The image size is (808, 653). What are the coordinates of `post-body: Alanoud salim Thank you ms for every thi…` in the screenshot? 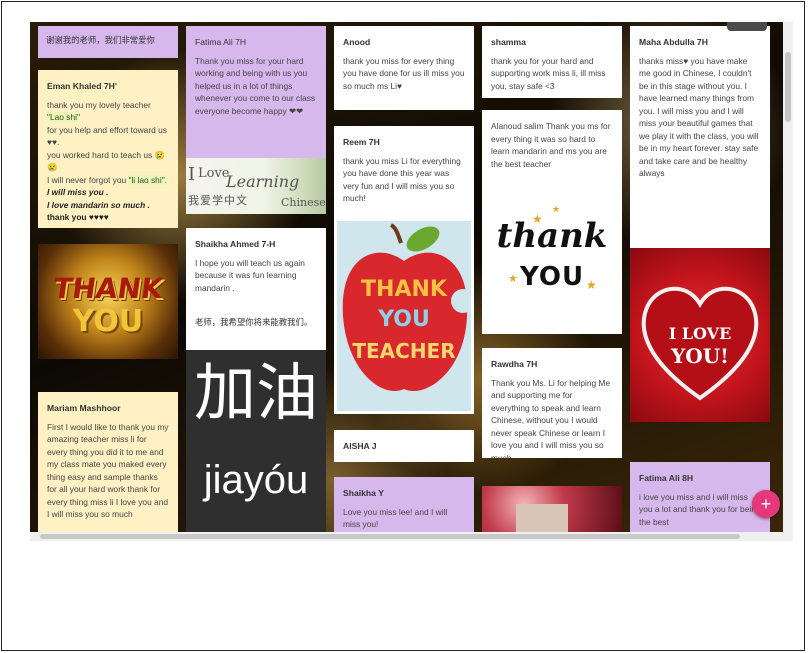 It's located at (551, 145).